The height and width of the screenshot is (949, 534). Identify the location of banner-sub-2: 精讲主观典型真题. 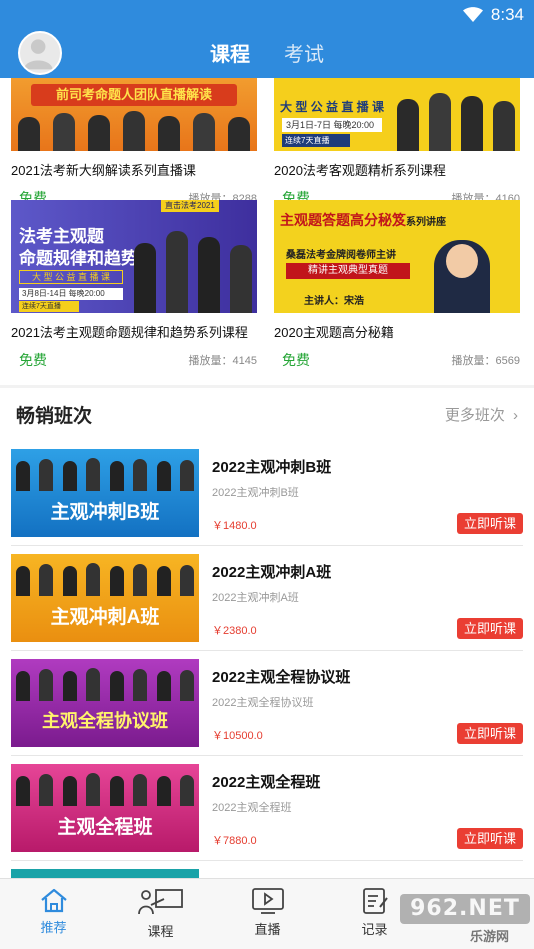
(348, 271).